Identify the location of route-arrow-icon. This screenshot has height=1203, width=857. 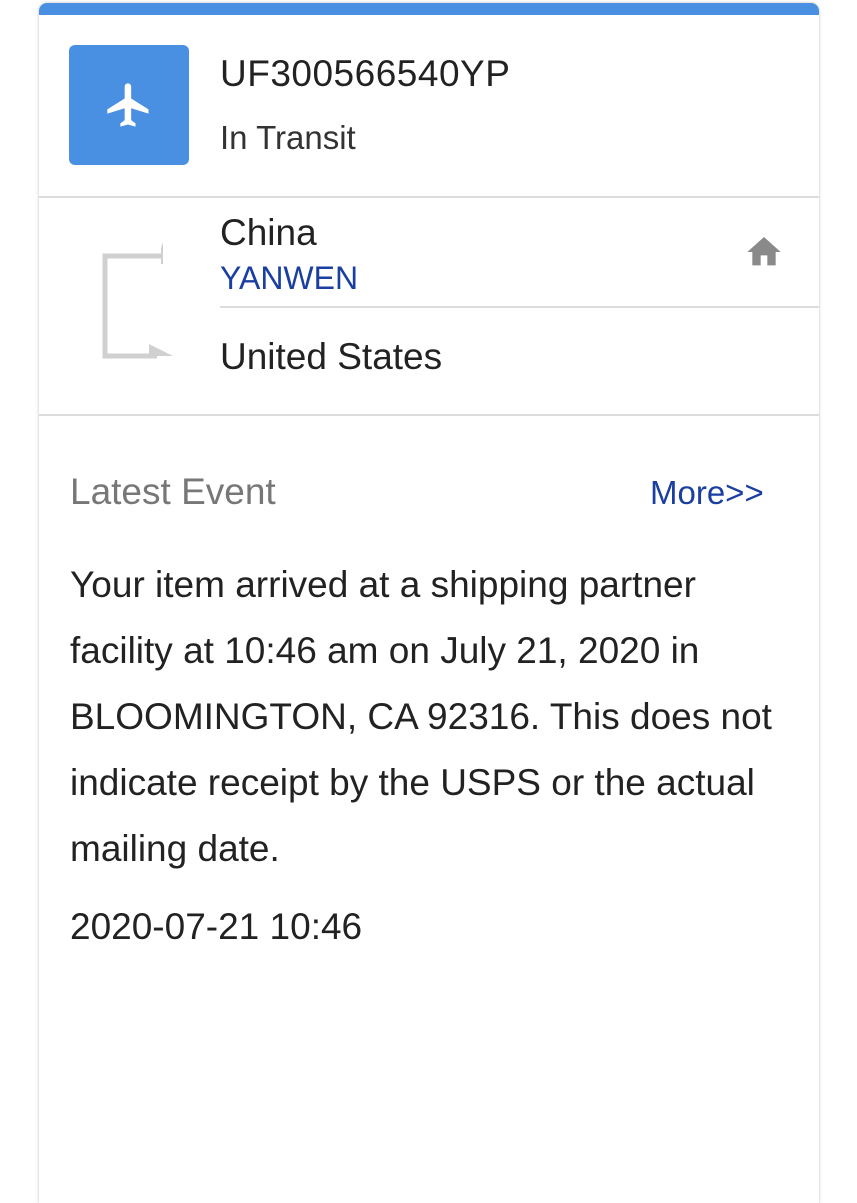
(137, 300).